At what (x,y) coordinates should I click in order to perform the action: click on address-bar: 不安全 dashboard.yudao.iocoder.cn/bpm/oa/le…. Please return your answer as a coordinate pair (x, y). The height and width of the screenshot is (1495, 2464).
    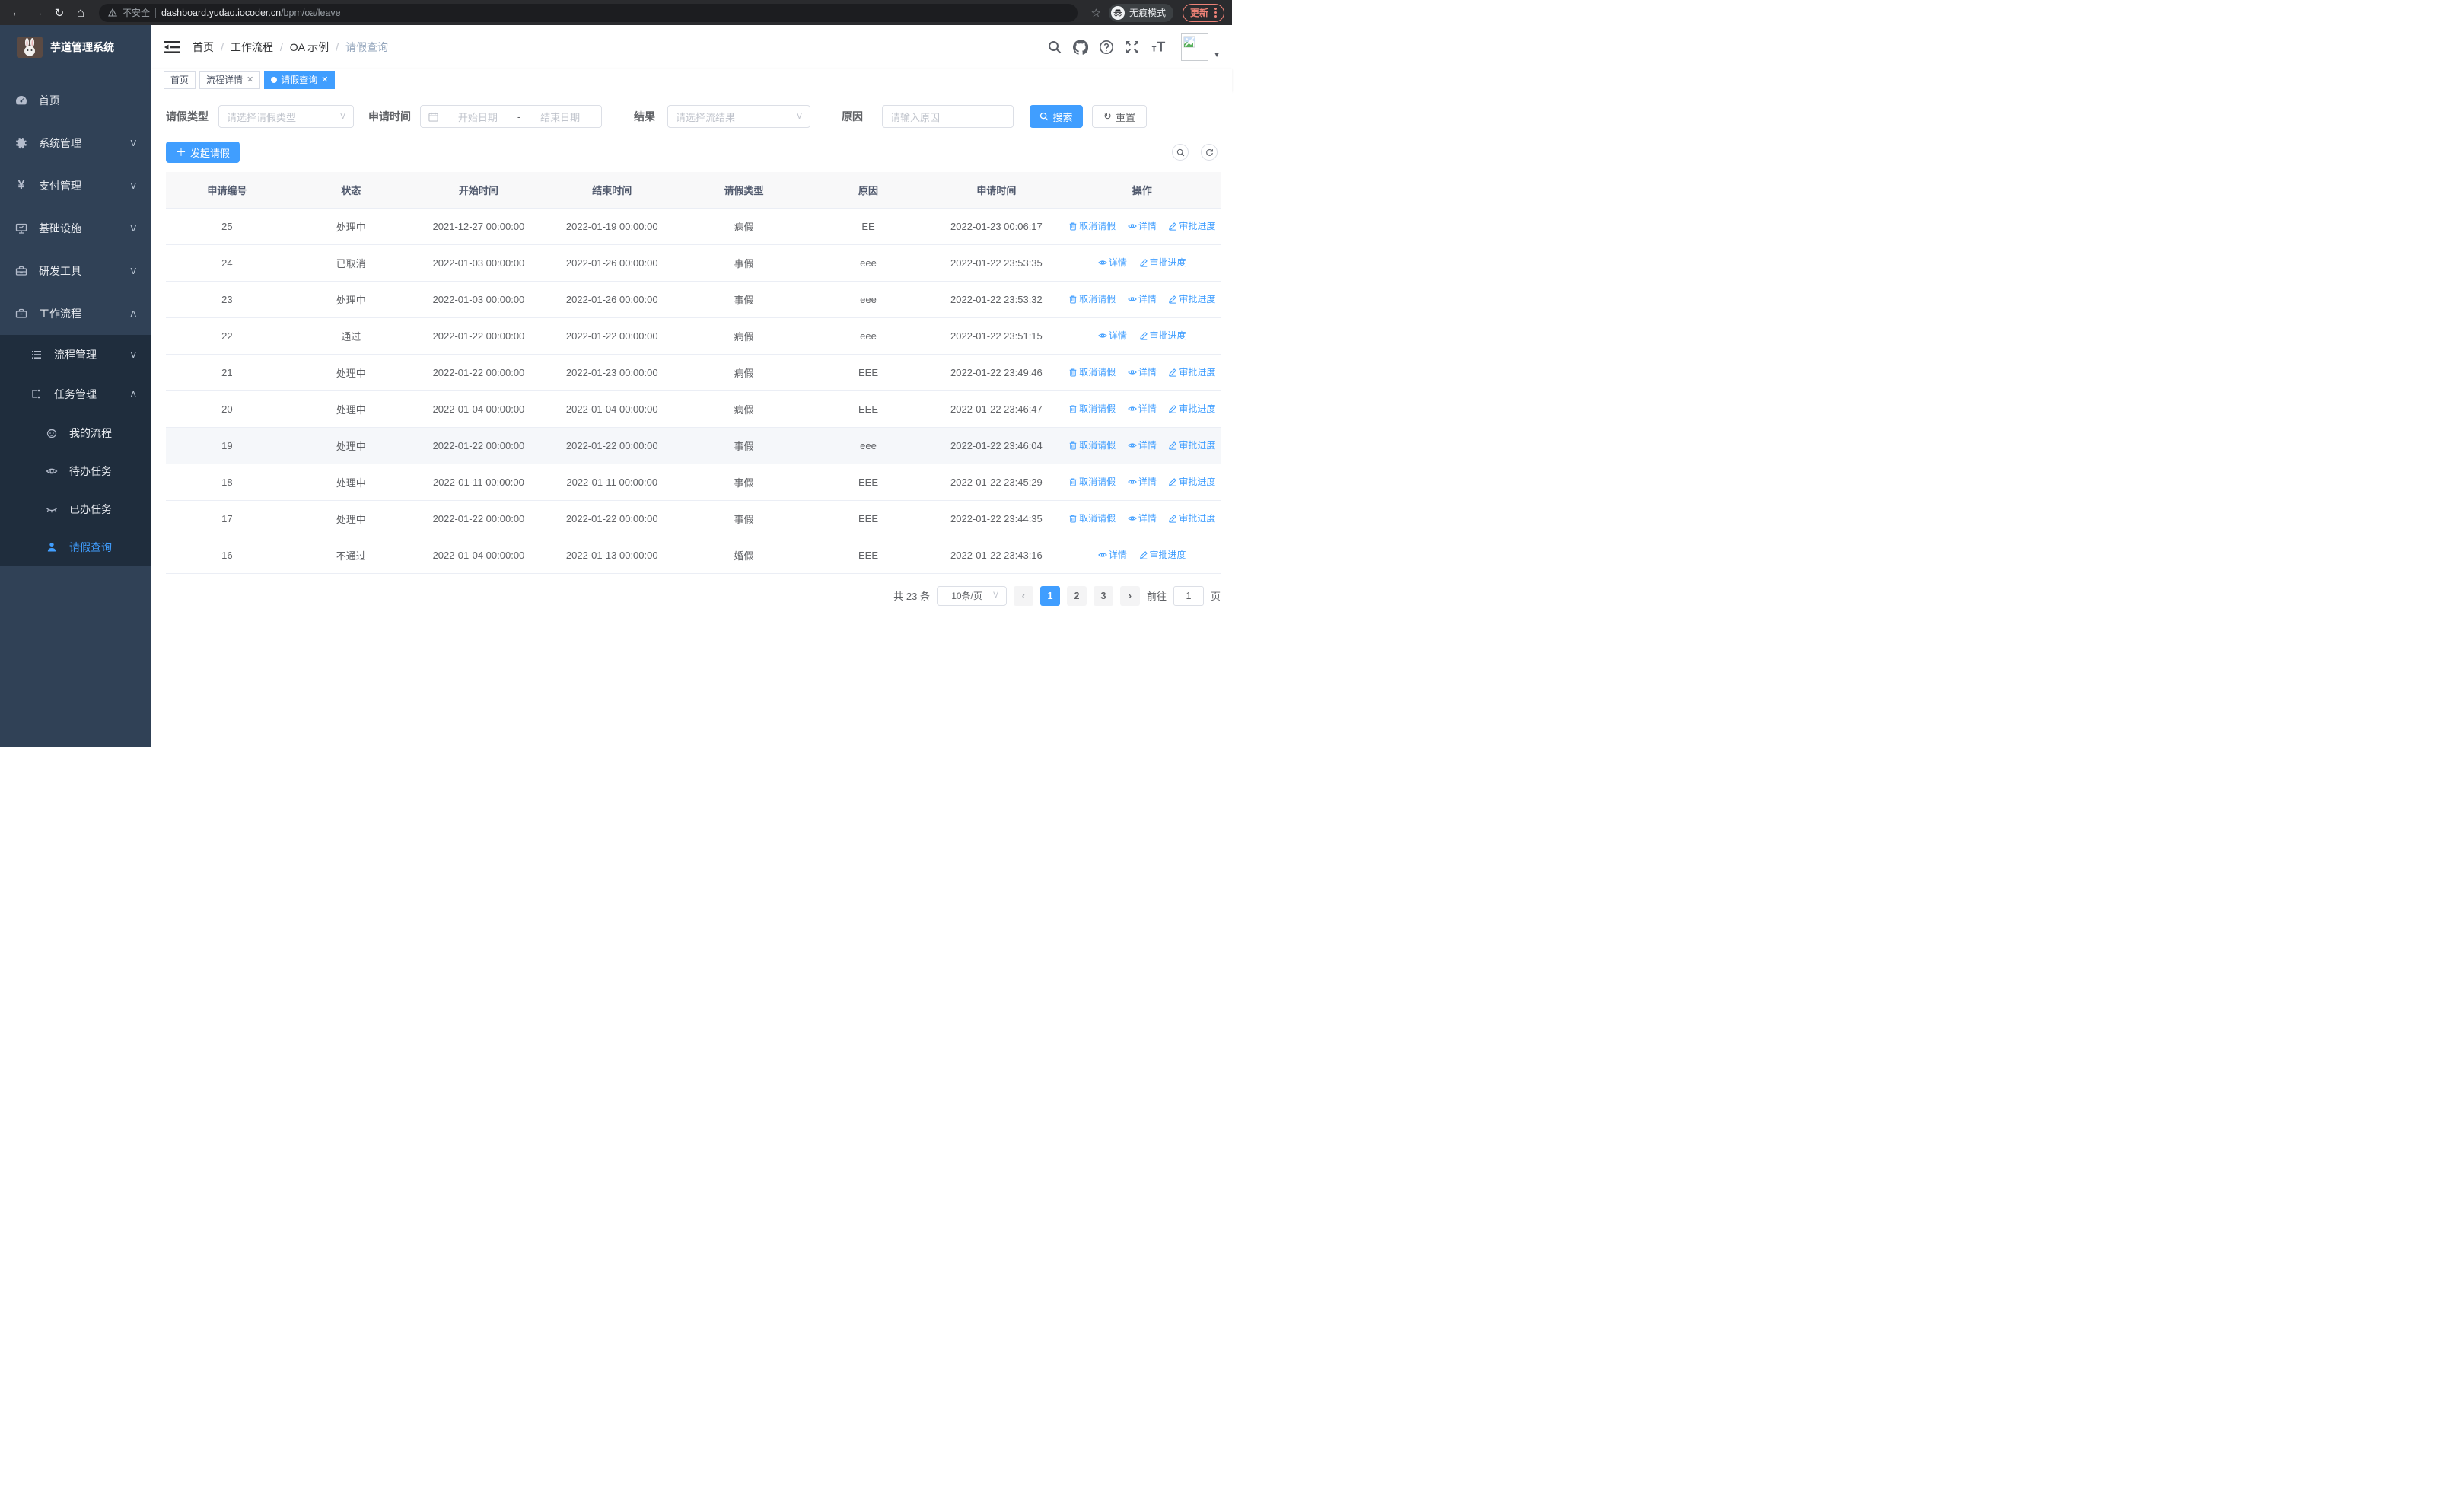
    Looking at the image, I should click on (588, 13).